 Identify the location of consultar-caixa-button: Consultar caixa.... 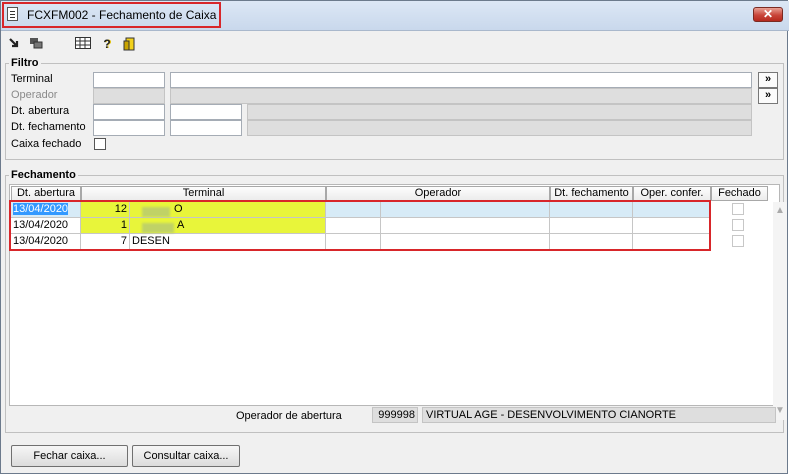
(186, 456).